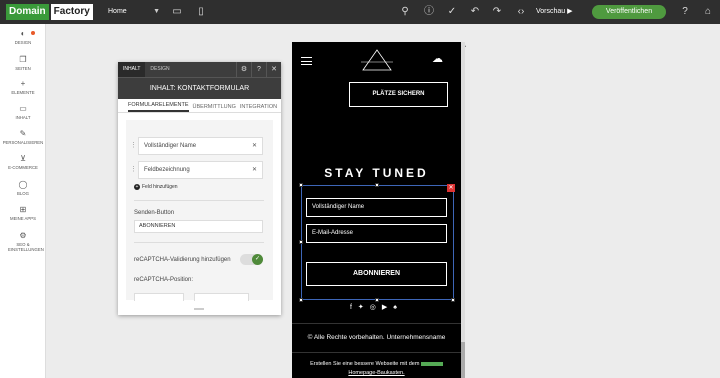  I want to click on resize-grip, so click(199, 309).